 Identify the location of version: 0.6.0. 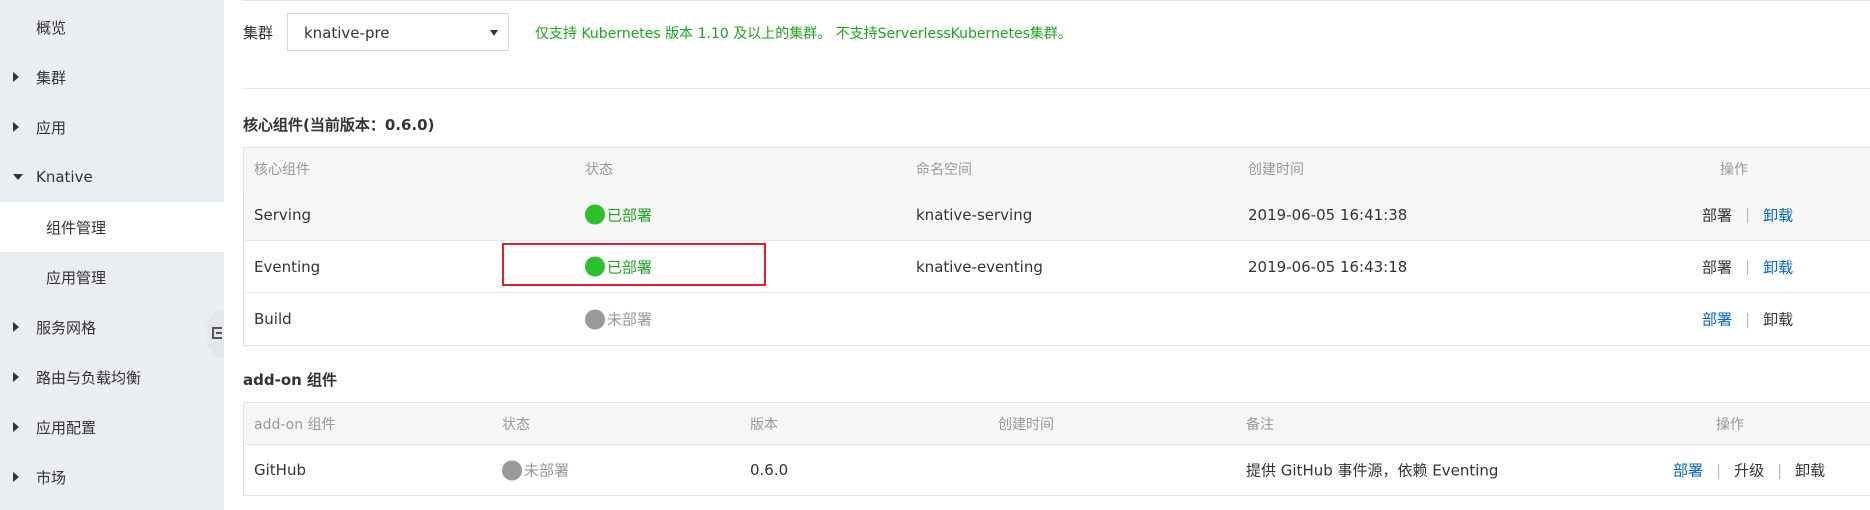
(769, 470).